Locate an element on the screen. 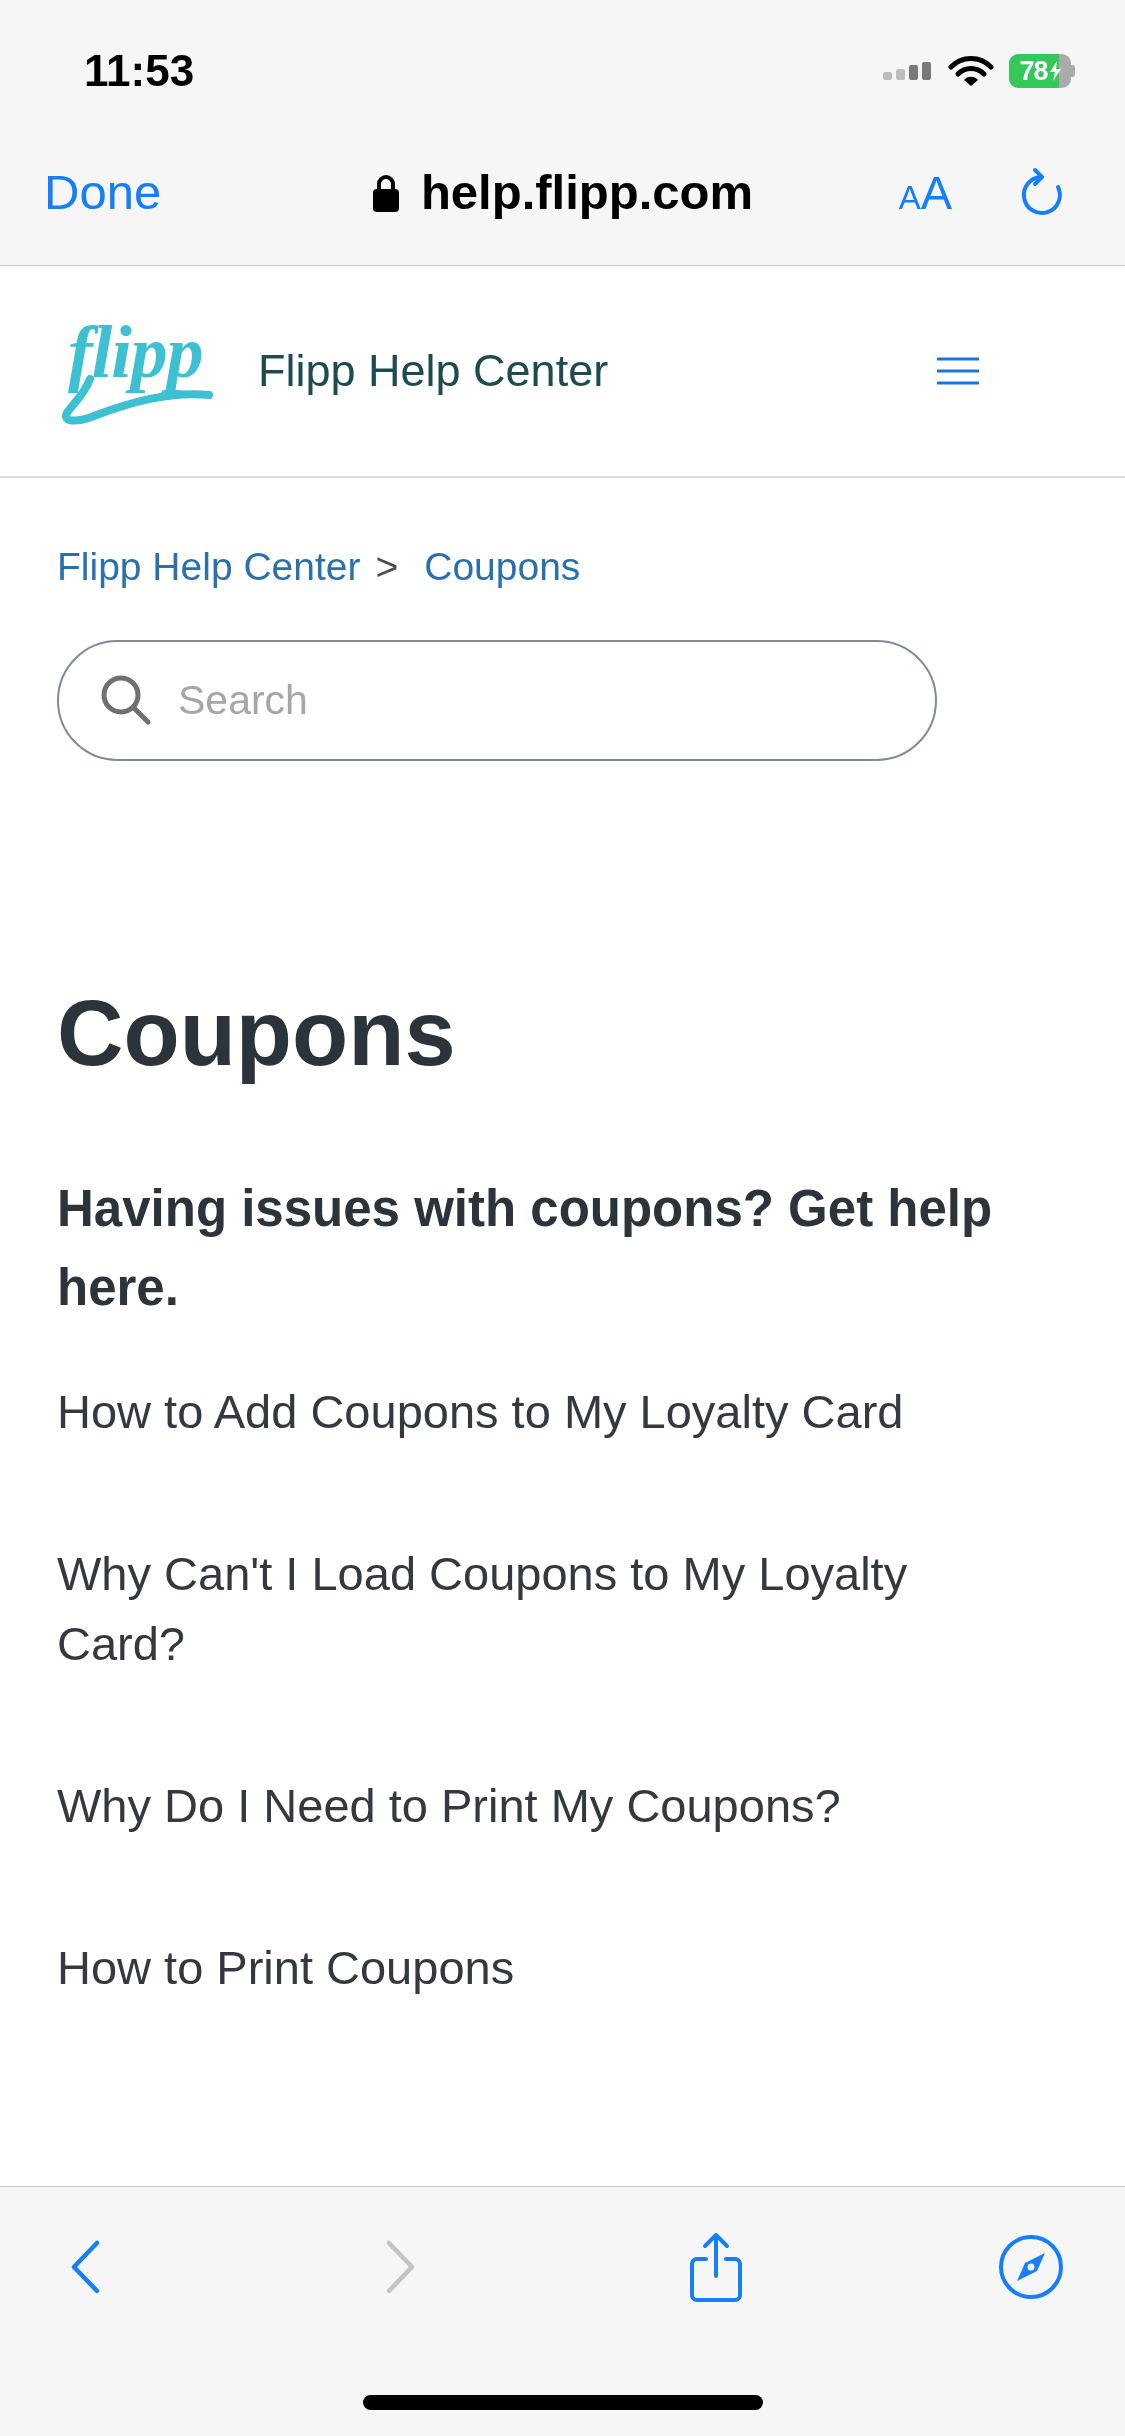  status-time: 11:53 is located at coordinates (139, 71).